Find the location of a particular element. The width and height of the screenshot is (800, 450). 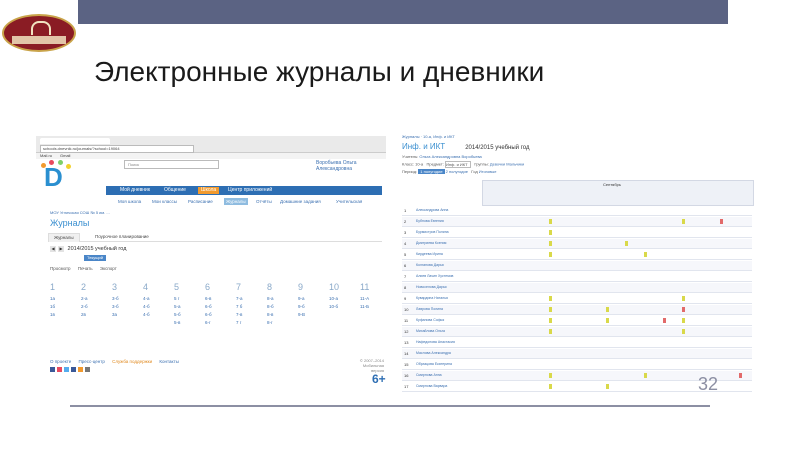

class-link: 6-г is located at coordinates (219, 324).